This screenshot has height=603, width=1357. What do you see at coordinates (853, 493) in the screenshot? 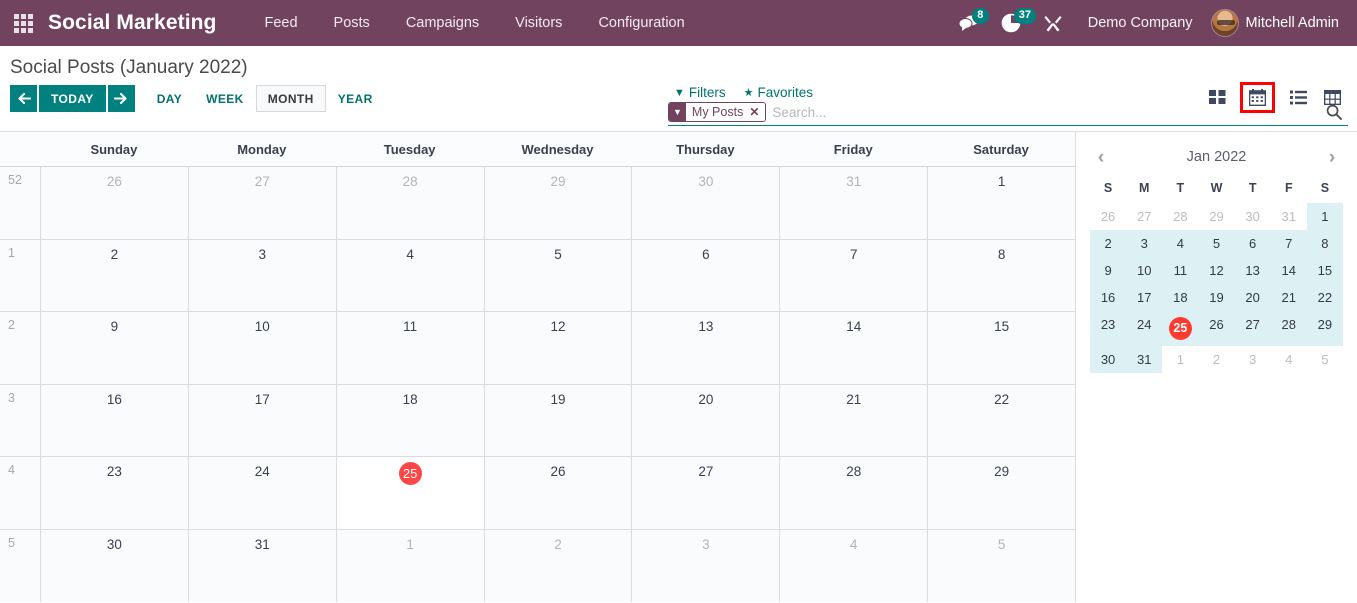
I see `calendar-day-cell: 28` at bounding box center [853, 493].